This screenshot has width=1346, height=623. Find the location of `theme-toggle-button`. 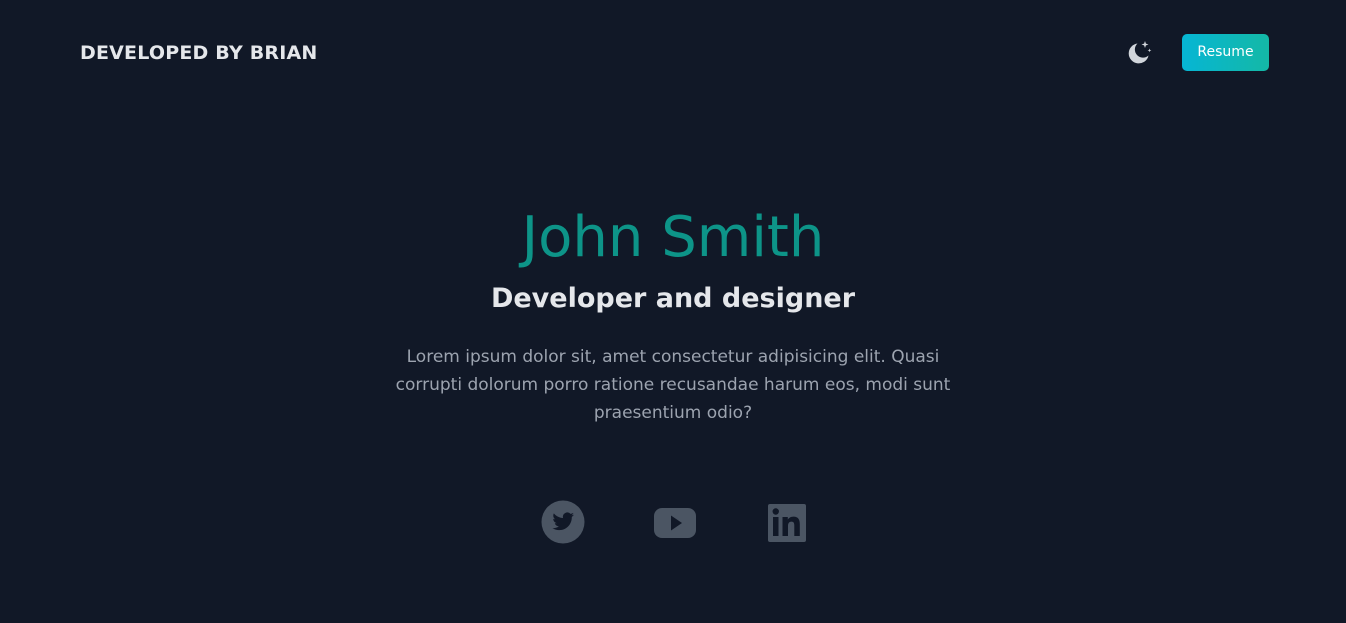

theme-toggle-button is located at coordinates (1139, 53).